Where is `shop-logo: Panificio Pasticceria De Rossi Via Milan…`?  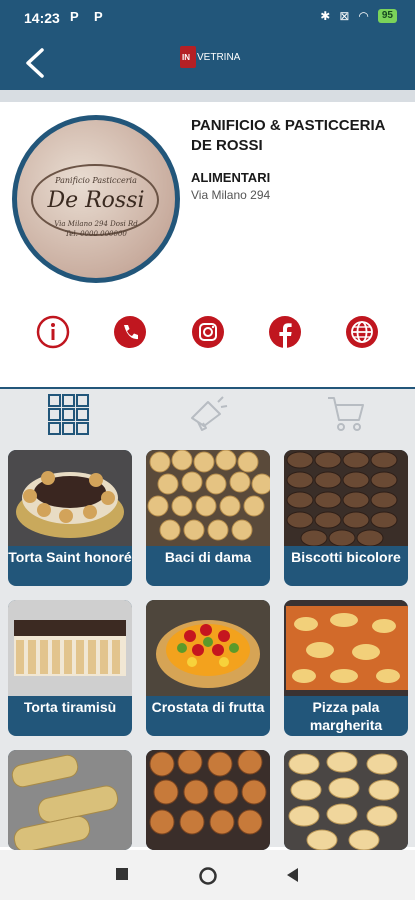
shop-logo: Panificio Pasticceria De Rossi Via Milan… is located at coordinates (96, 199).